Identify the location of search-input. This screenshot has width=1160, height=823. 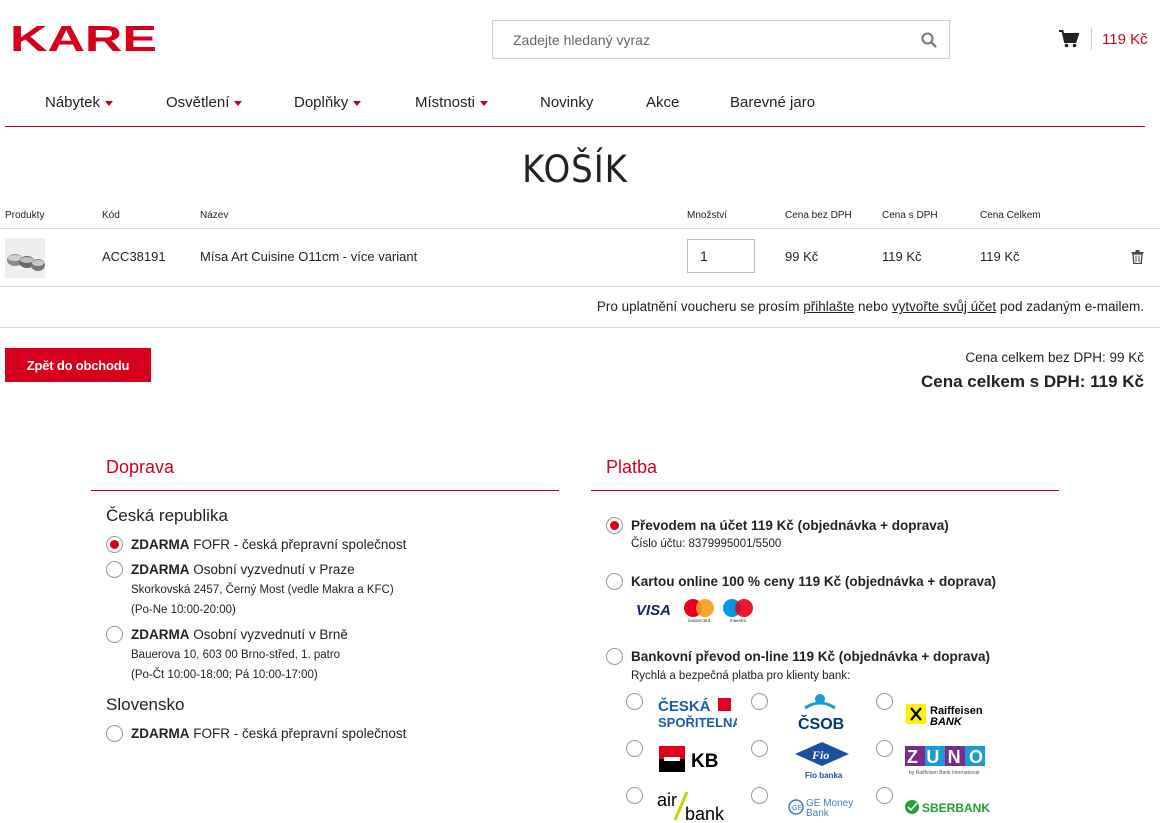
(693, 39).